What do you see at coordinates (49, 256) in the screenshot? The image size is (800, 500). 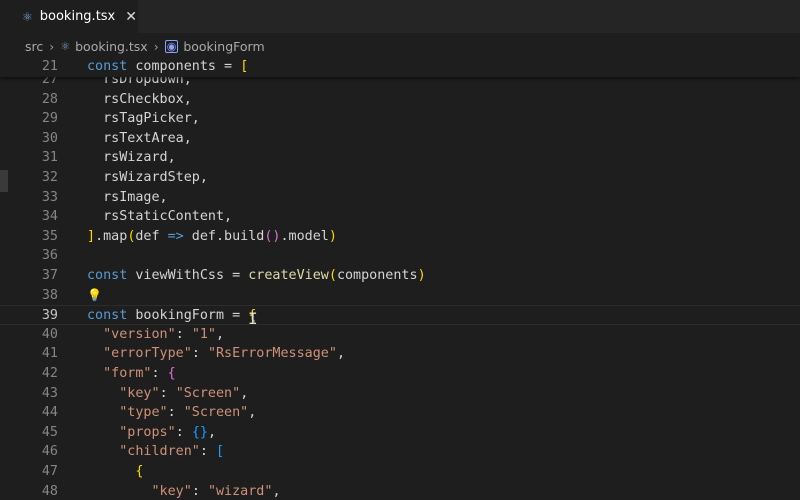 I see `line-number: 36` at bounding box center [49, 256].